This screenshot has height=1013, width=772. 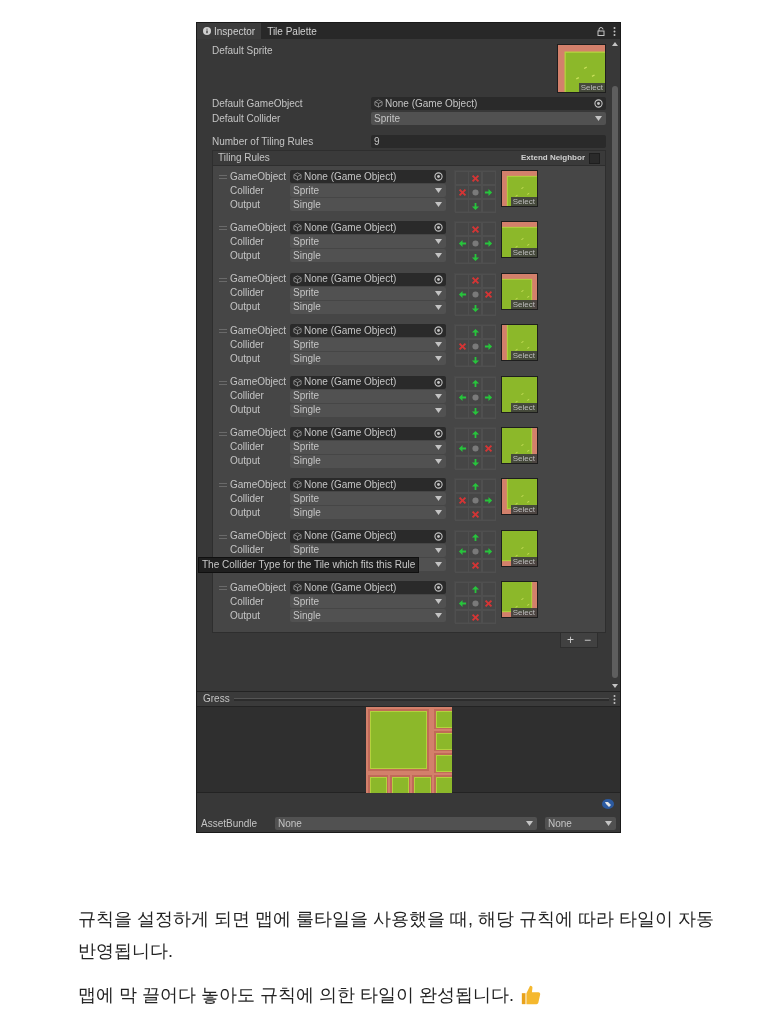 What do you see at coordinates (230, 823) in the screenshot?
I see `field-label: AssetBundle` at bounding box center [230, 823].